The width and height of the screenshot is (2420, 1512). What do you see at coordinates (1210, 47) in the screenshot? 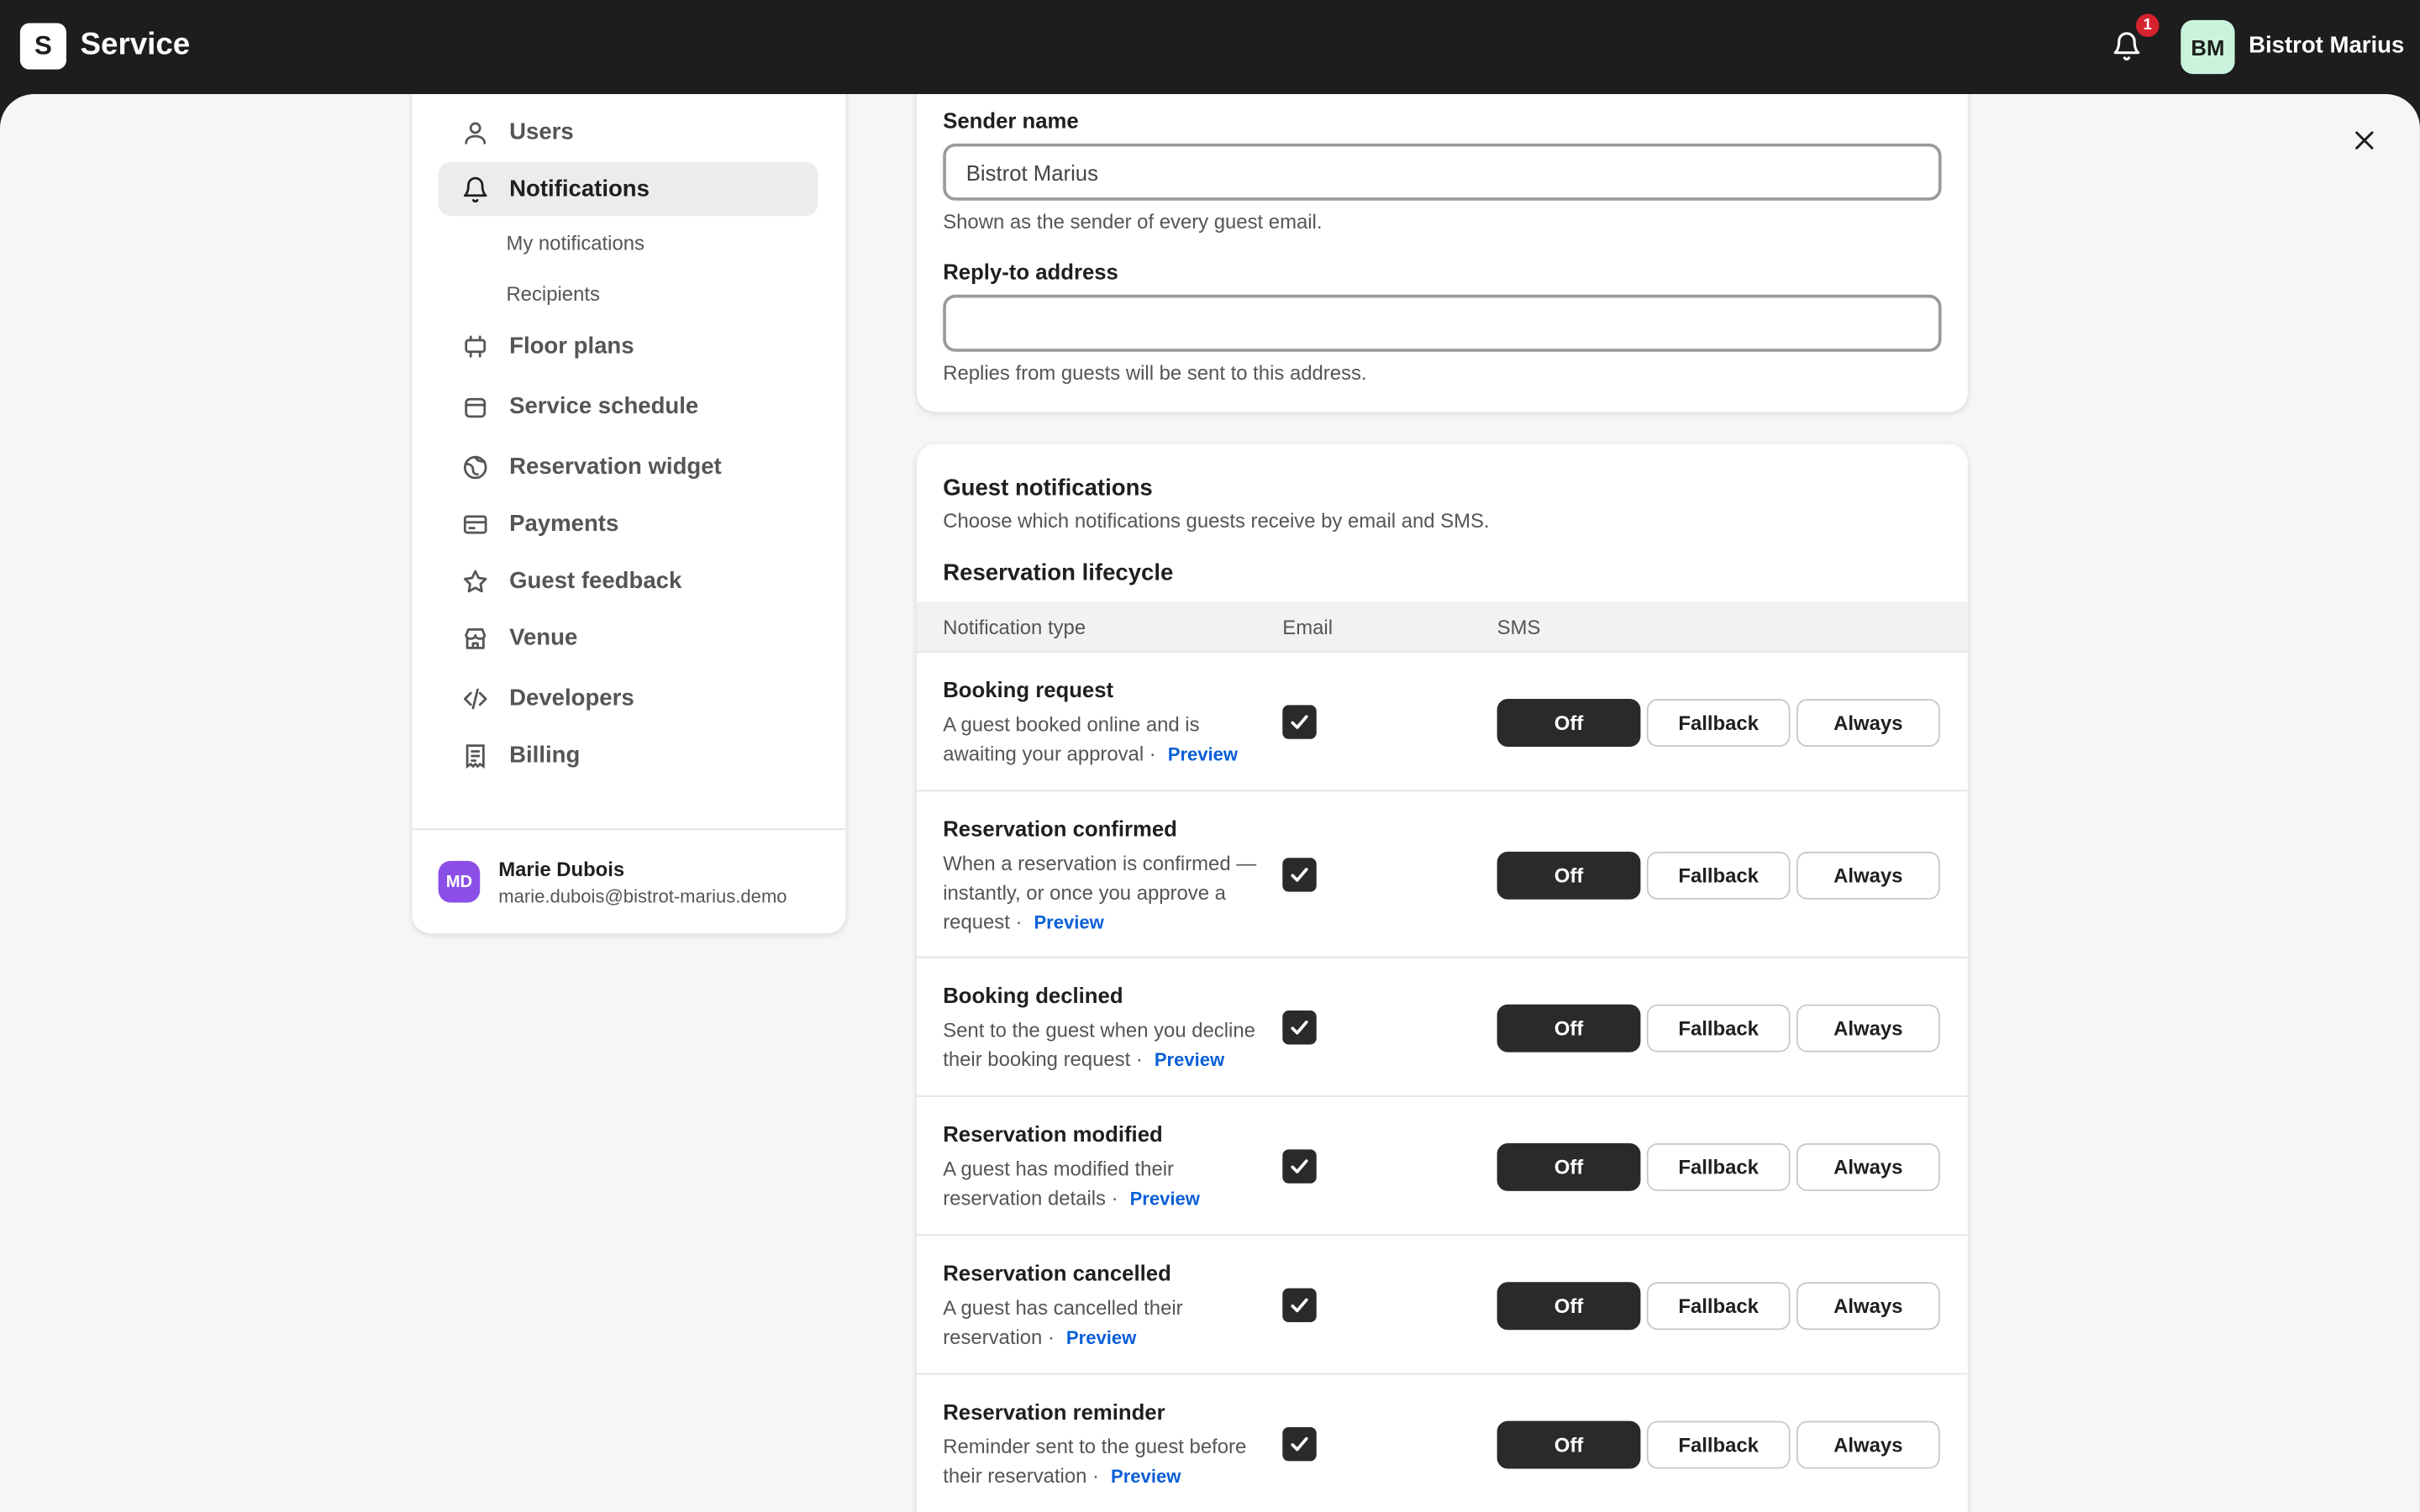
I see `top-bar: S Service 1 BM Bistrot Marius` at bounding box center [1210, 47].